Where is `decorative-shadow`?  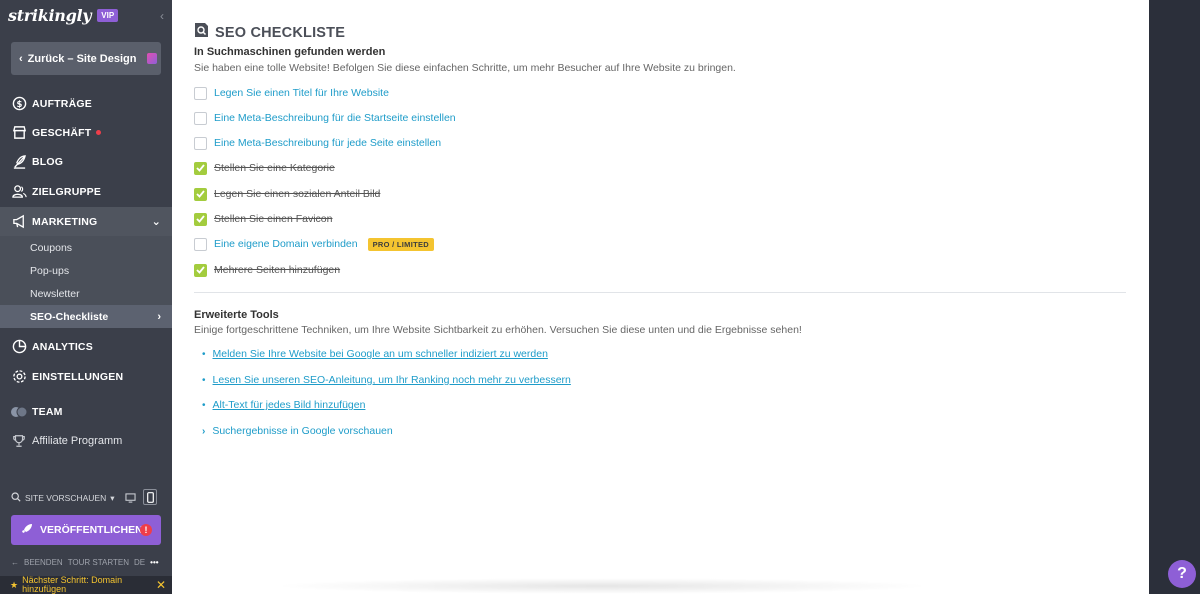
decorative-shadow is located at coordinates (602, 586).